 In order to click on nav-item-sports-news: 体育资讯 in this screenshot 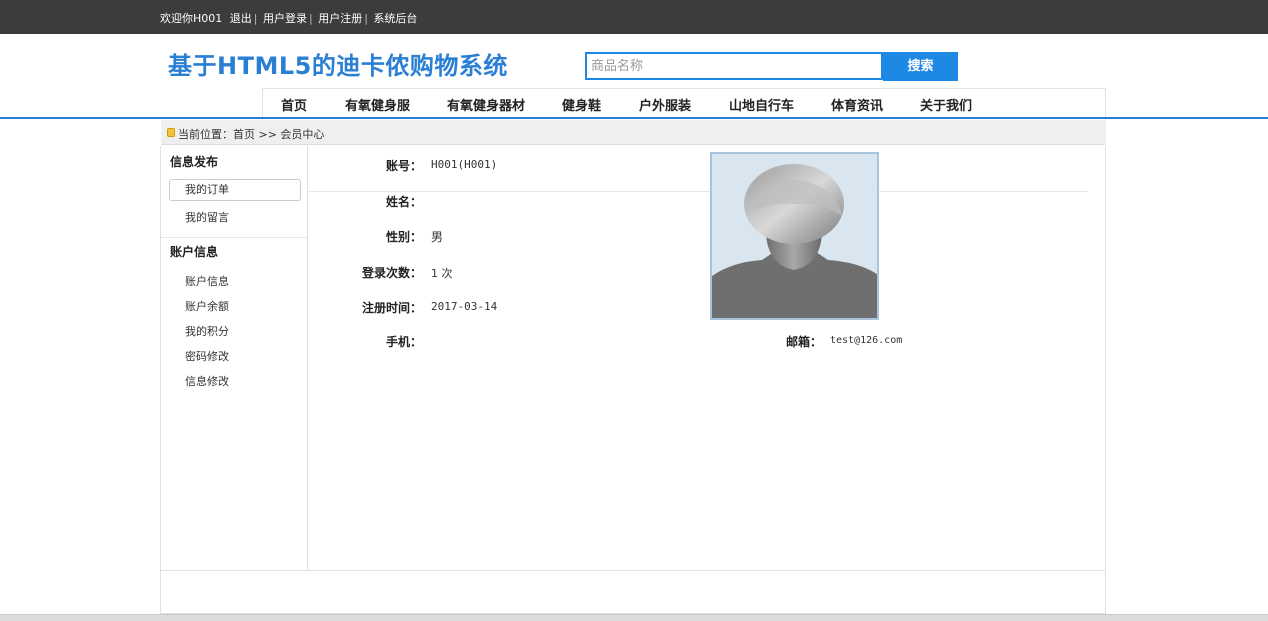, I will do `click(857, 104)`.